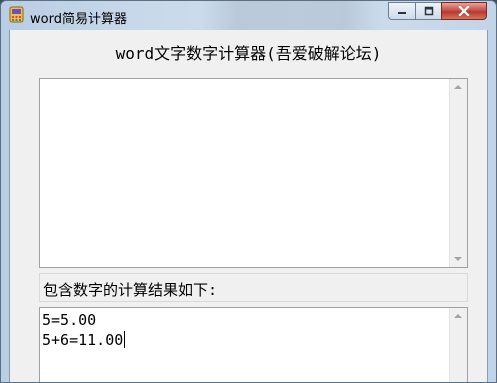 The image size is (497, 383). I want to click on title-bar: word简易计算器, so click(248, 15).